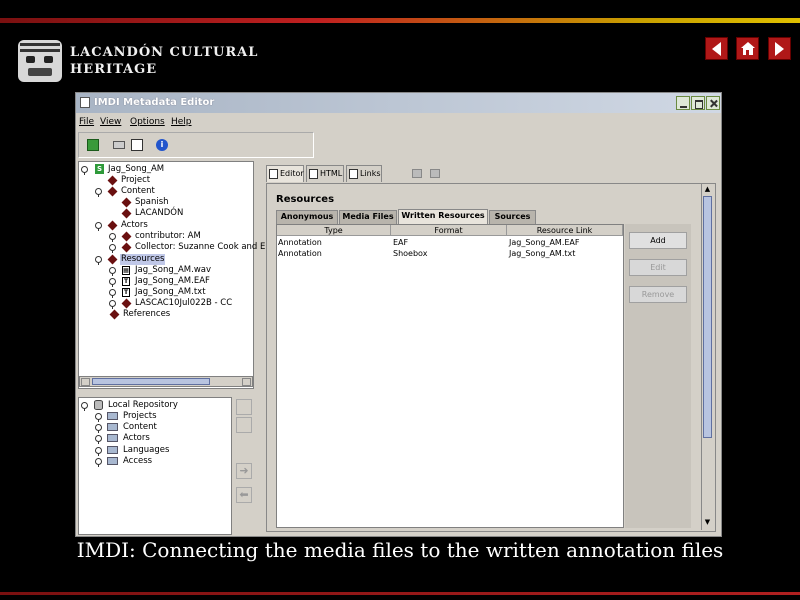  What do you see at coordinates (98, 405) in the screenshot?
I see `database-icon` at bounding box center [98, 405].